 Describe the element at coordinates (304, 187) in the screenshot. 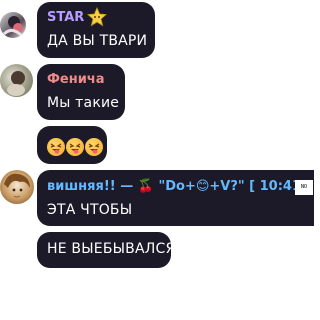

I see `author-badge: NO DOMI` at that location.